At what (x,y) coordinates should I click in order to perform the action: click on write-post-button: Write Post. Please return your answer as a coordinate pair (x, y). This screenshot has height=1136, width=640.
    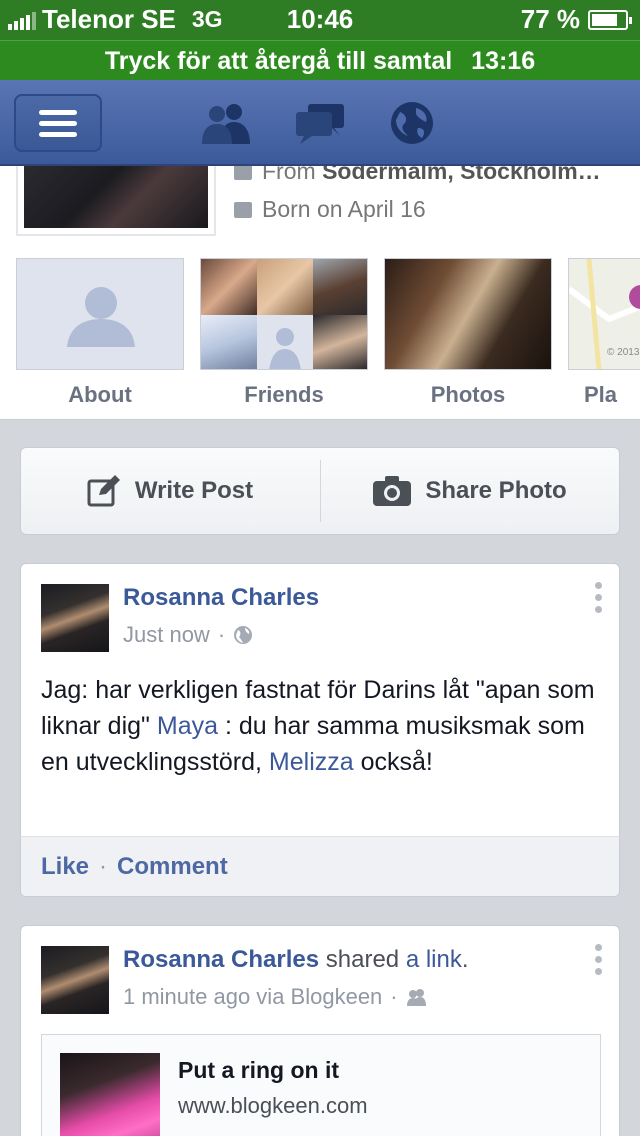
    Looking at the image, I should click on (170, 491).